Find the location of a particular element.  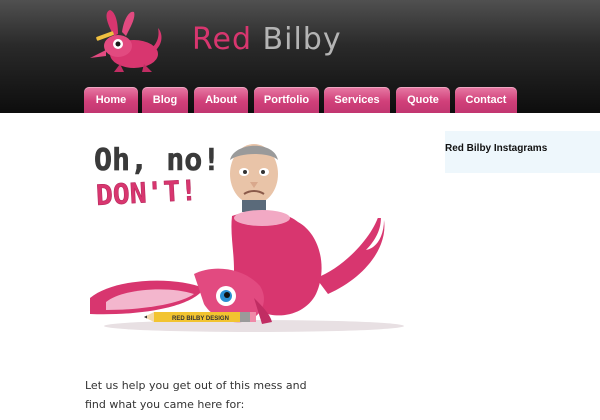

hero-text-line1: Oh, no! is located at coordinates (157, 160).